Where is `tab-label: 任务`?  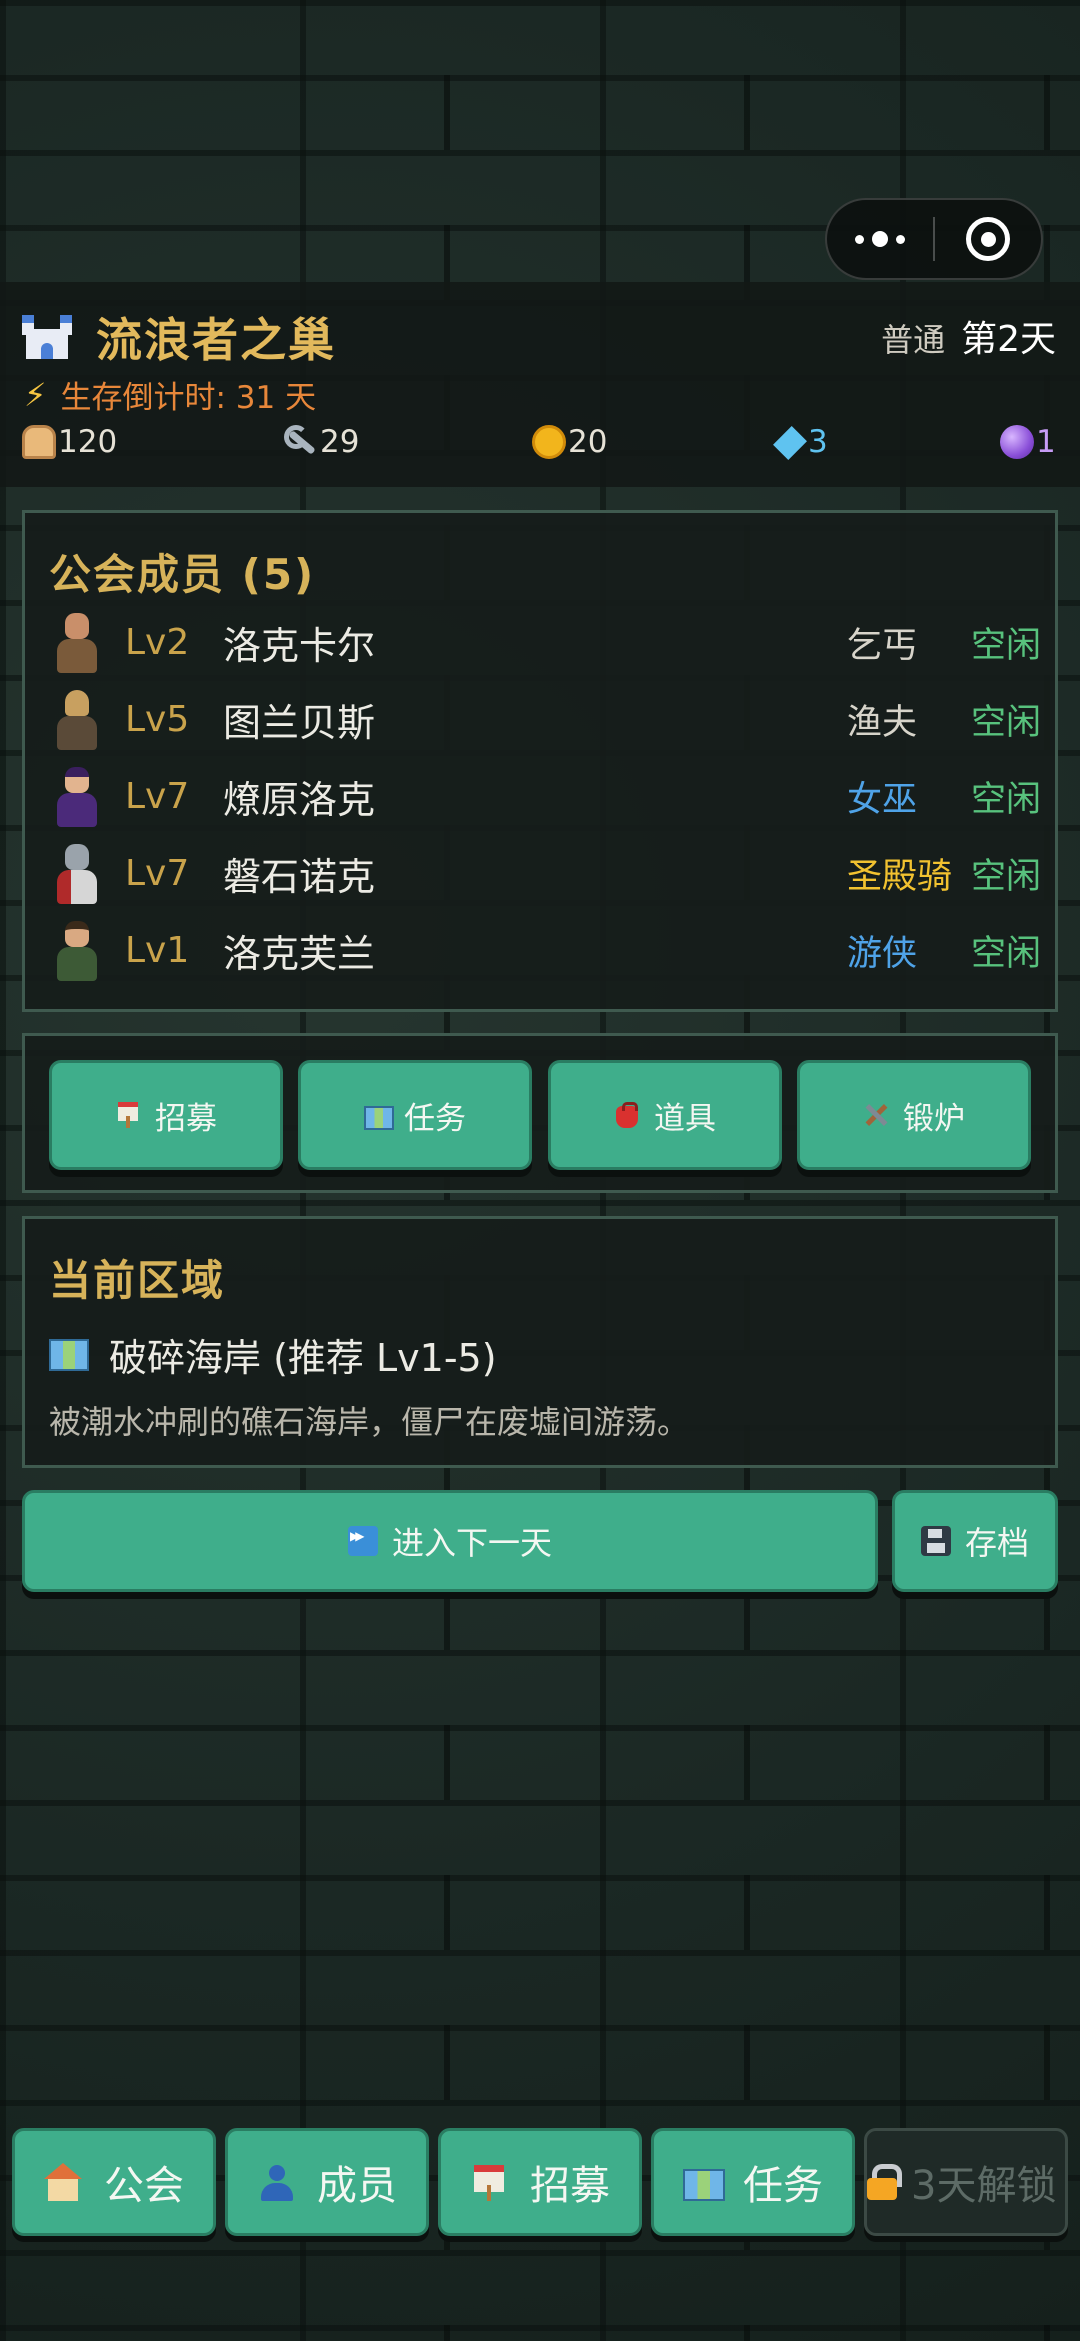
tab-label: 任务 is located at coordinates (783, 2186).